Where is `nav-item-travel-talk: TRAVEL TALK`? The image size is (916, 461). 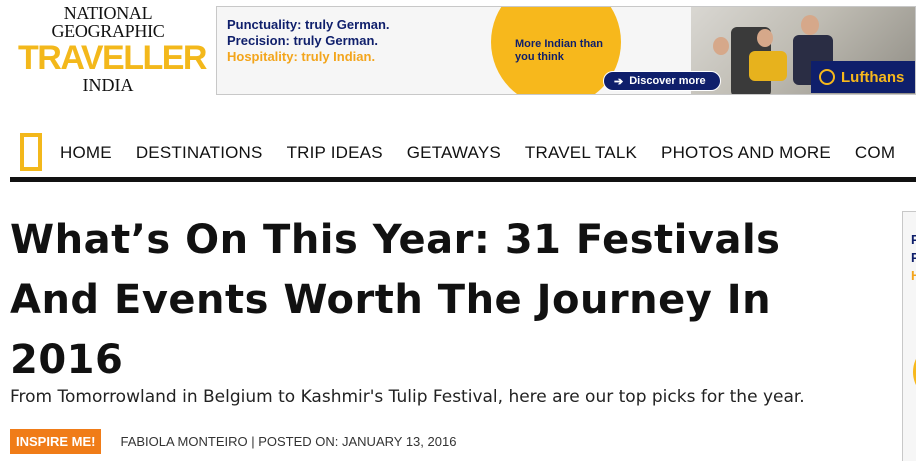 nav-item-travel-talk: TRAVEL TALK is located at coordinates (581, 153).